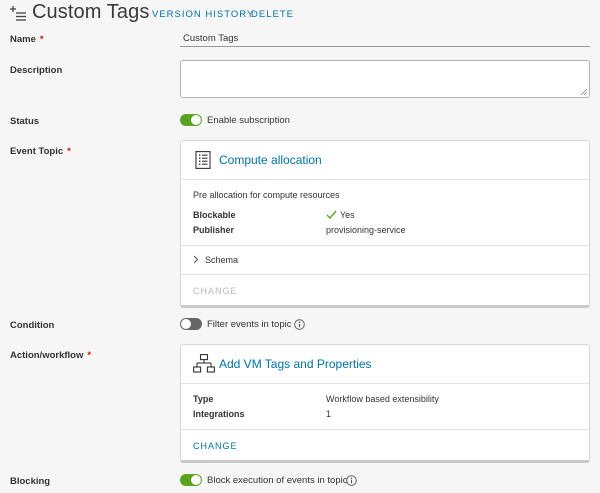 This screenshot has height=493, width=600. Describe the element at coordinates (215, 446) in the screenshot. I see `change-action-workflow-button: CHANGE` at that location.